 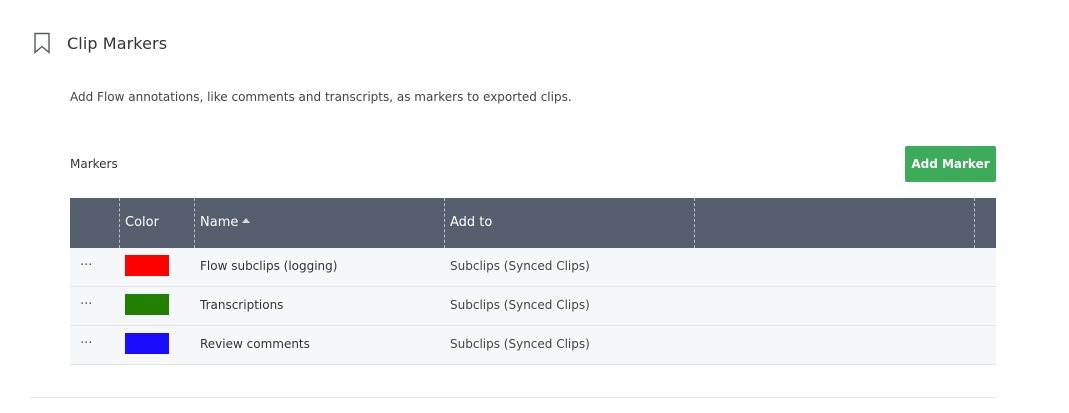 What do you see at coordinates (950, 164) in the screenshot?
I see `add-marker-button: Add Marker` at bounding box center [950, 164].